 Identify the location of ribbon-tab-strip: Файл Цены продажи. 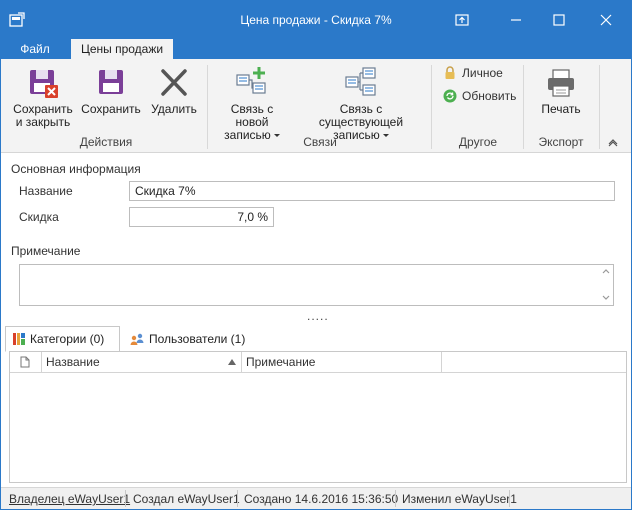
(316, 49).